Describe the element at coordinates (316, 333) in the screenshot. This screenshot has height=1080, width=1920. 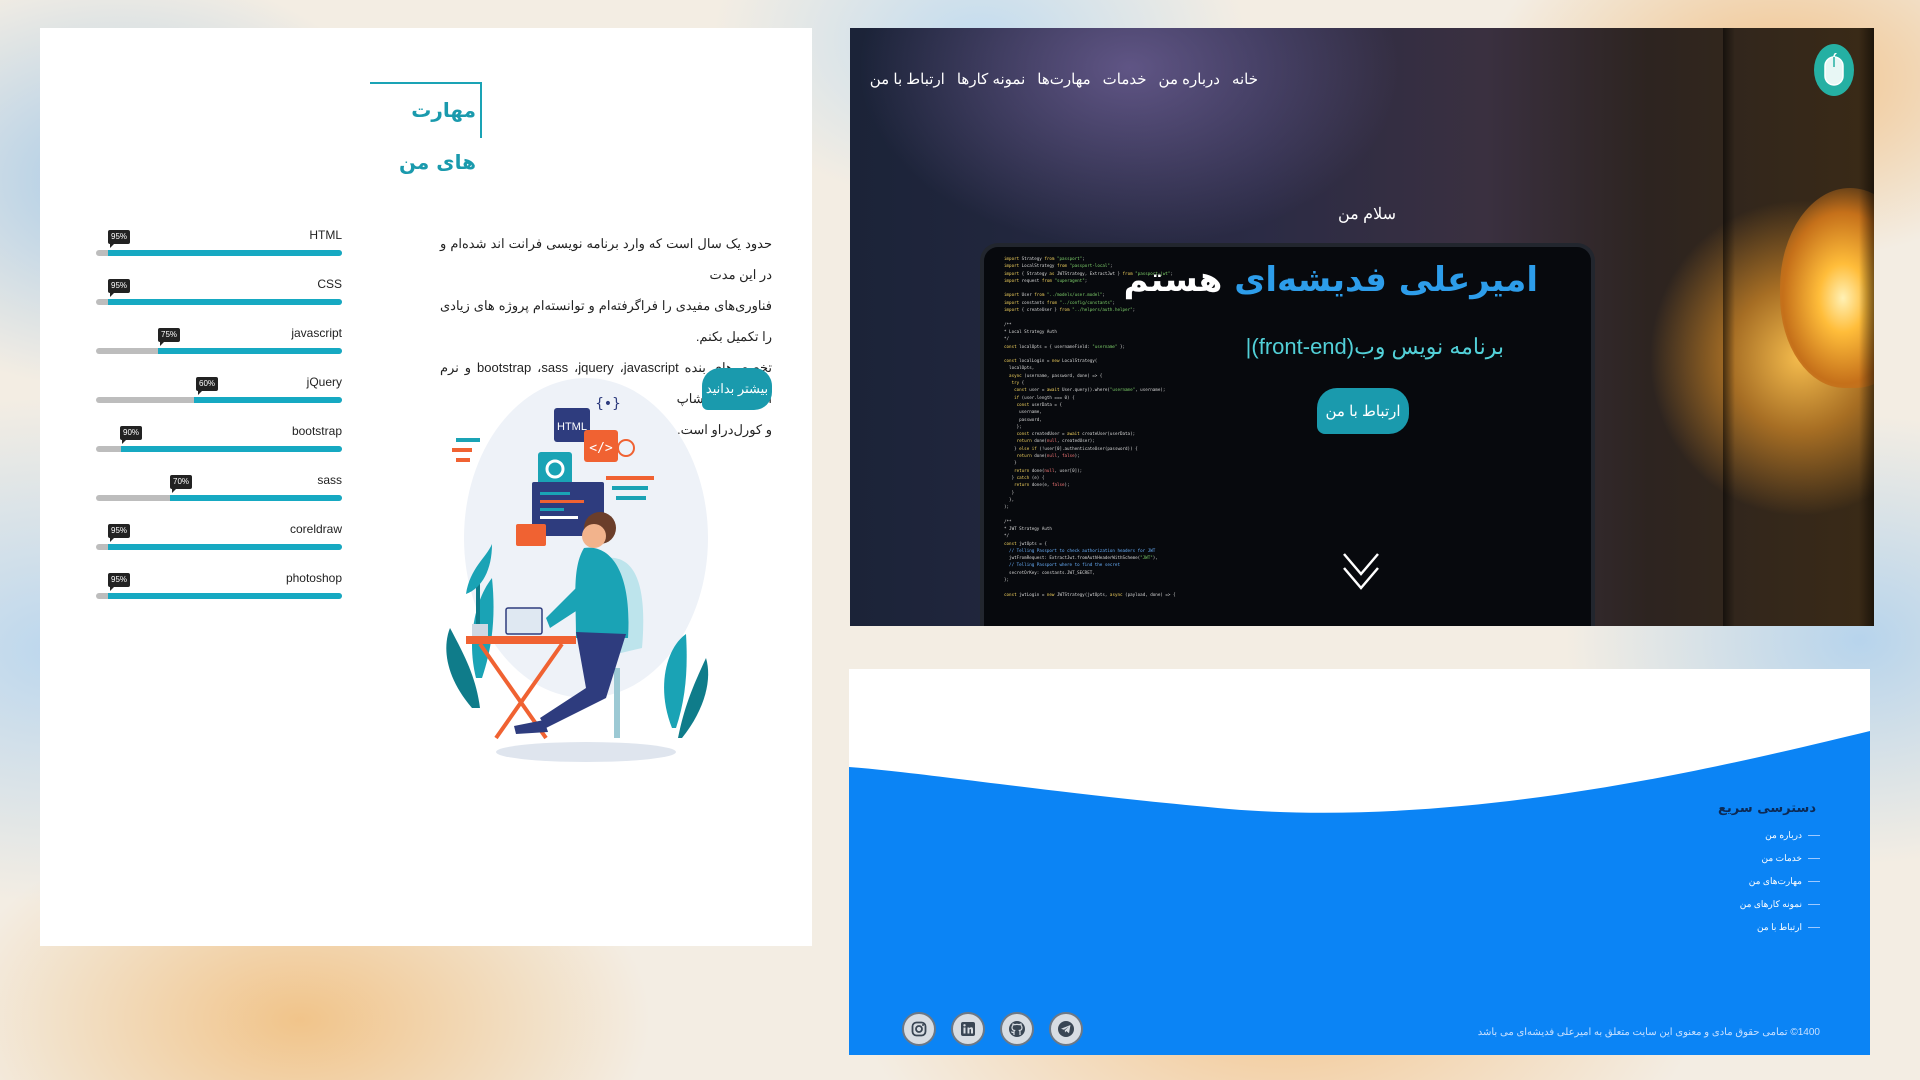
I see `skill-label: javascript` at that location.